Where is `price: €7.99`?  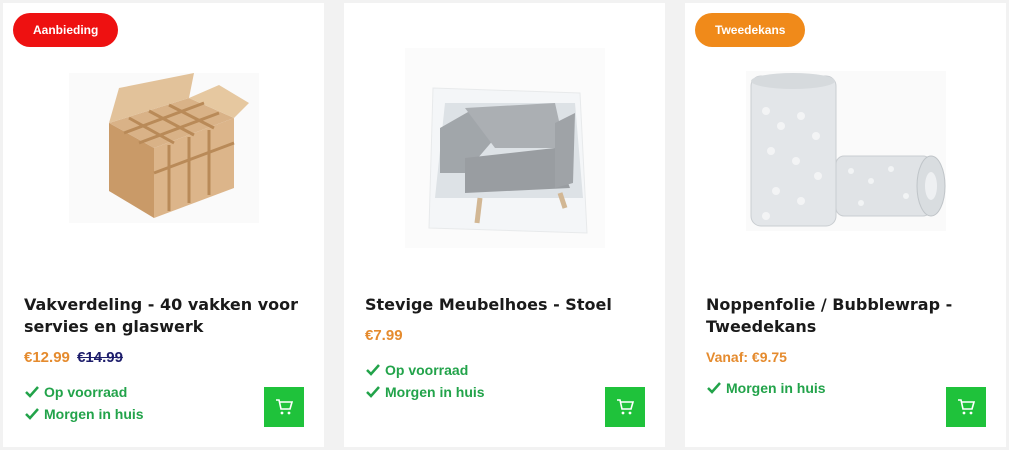
price: €7.99 is located at coordinates (384, 335).